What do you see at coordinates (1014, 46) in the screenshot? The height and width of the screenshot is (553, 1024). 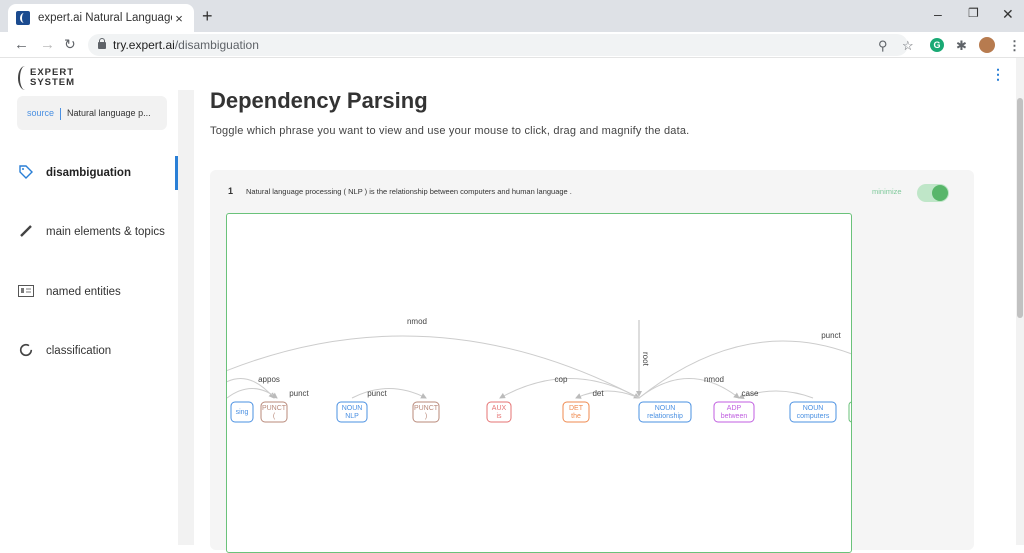 I see `browser-menu-icon: ⋮` at bounding box center [1014, 46].